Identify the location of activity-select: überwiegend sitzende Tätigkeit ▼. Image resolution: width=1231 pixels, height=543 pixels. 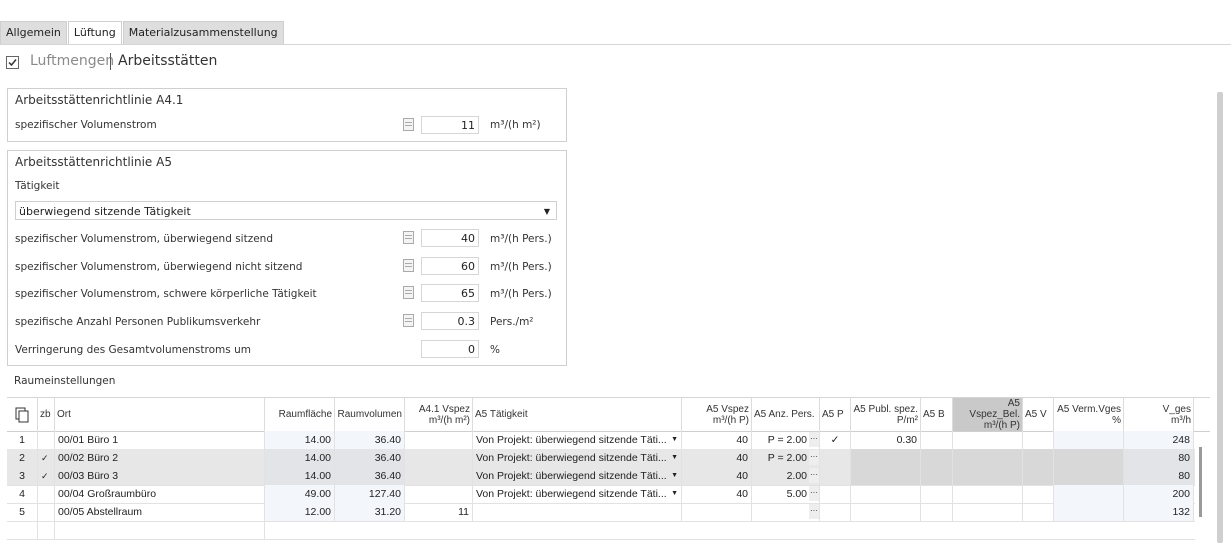
(286, 210).